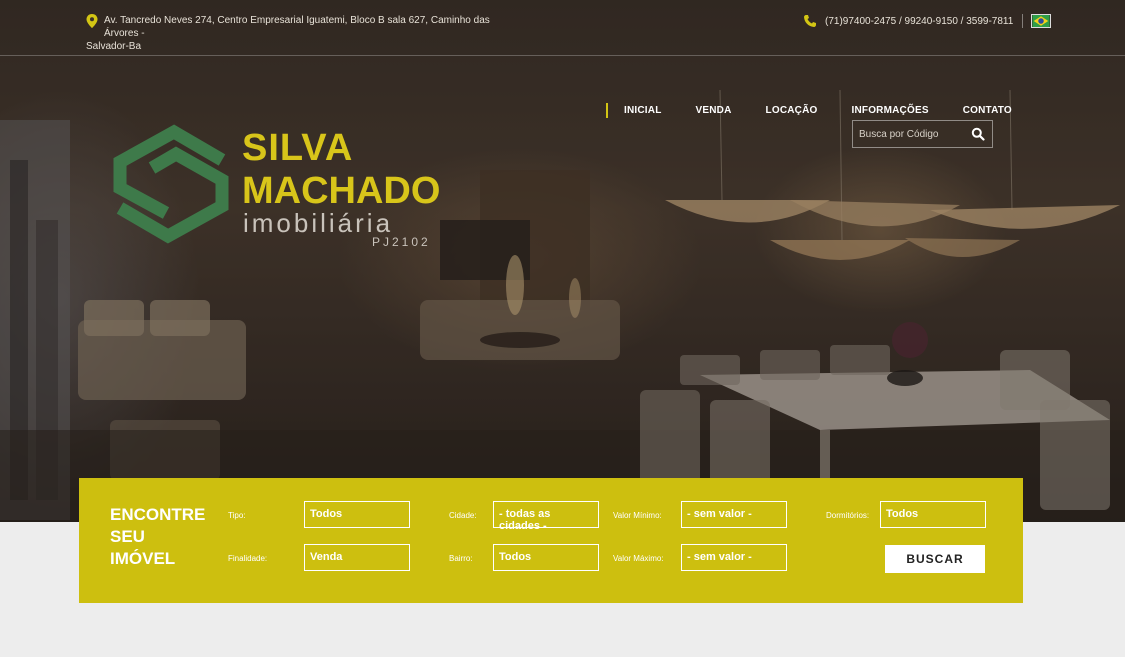 The width and height of the screenshot is (1125, 657). Describe the element at coordinates (158, 514) in the screenshot. I see `panel-title-line-1: ENCONTRE` at that location.